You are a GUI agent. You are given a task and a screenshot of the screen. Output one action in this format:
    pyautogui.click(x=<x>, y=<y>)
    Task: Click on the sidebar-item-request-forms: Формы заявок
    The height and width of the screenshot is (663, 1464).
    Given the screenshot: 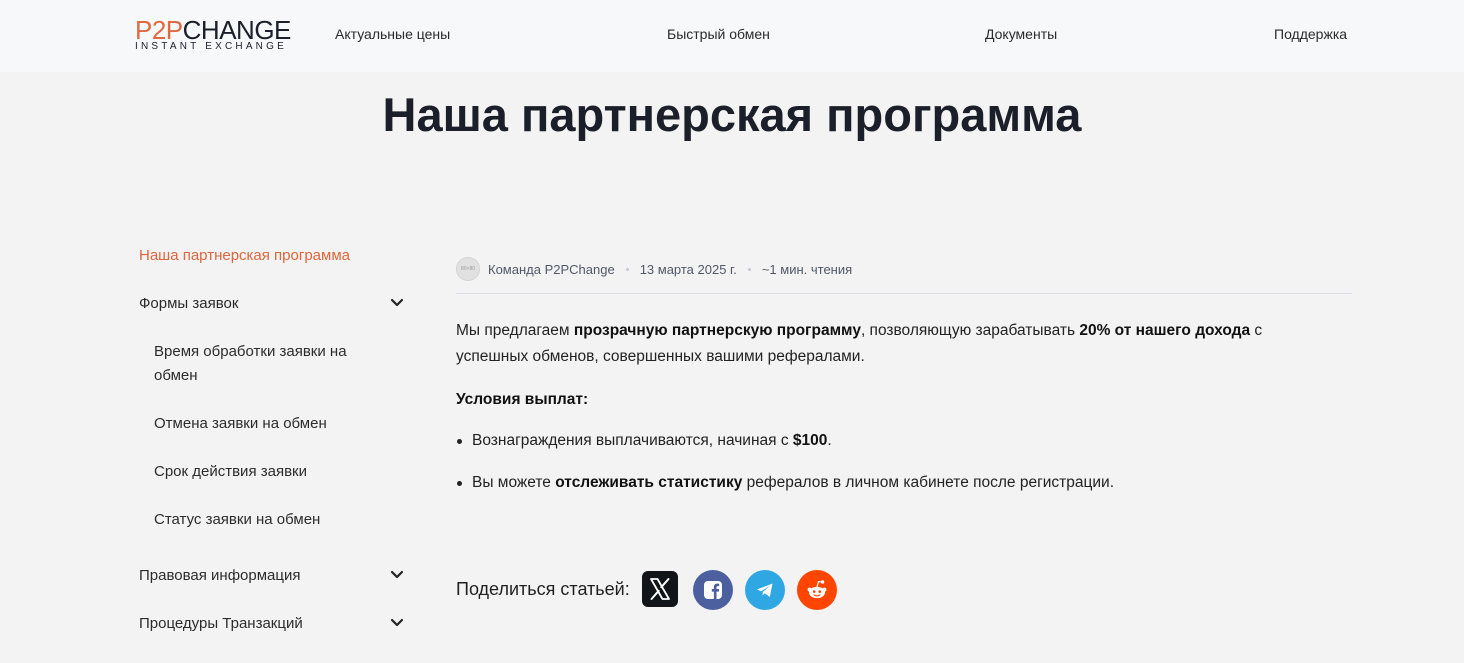 What is the action you would take?
    pyautogui.click(x=271, y=304)
    